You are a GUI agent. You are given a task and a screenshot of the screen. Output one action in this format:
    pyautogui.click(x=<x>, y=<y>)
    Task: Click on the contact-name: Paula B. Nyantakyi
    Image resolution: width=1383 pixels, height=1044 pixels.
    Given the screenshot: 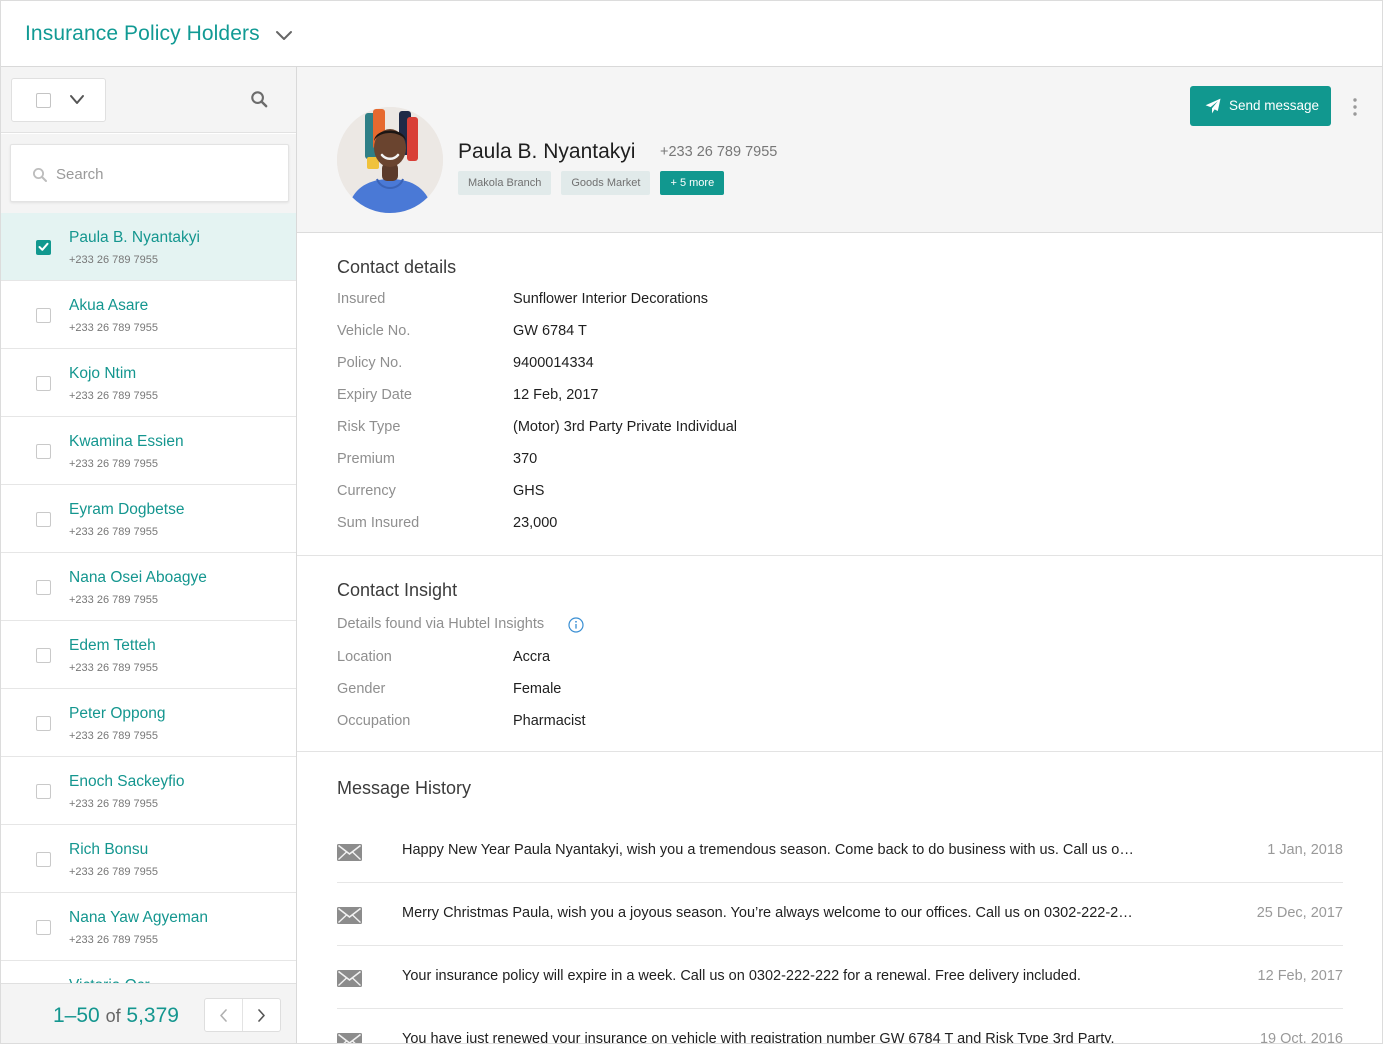 What is the action you would take?
    pyautogui.click(x=134, y=237)
    